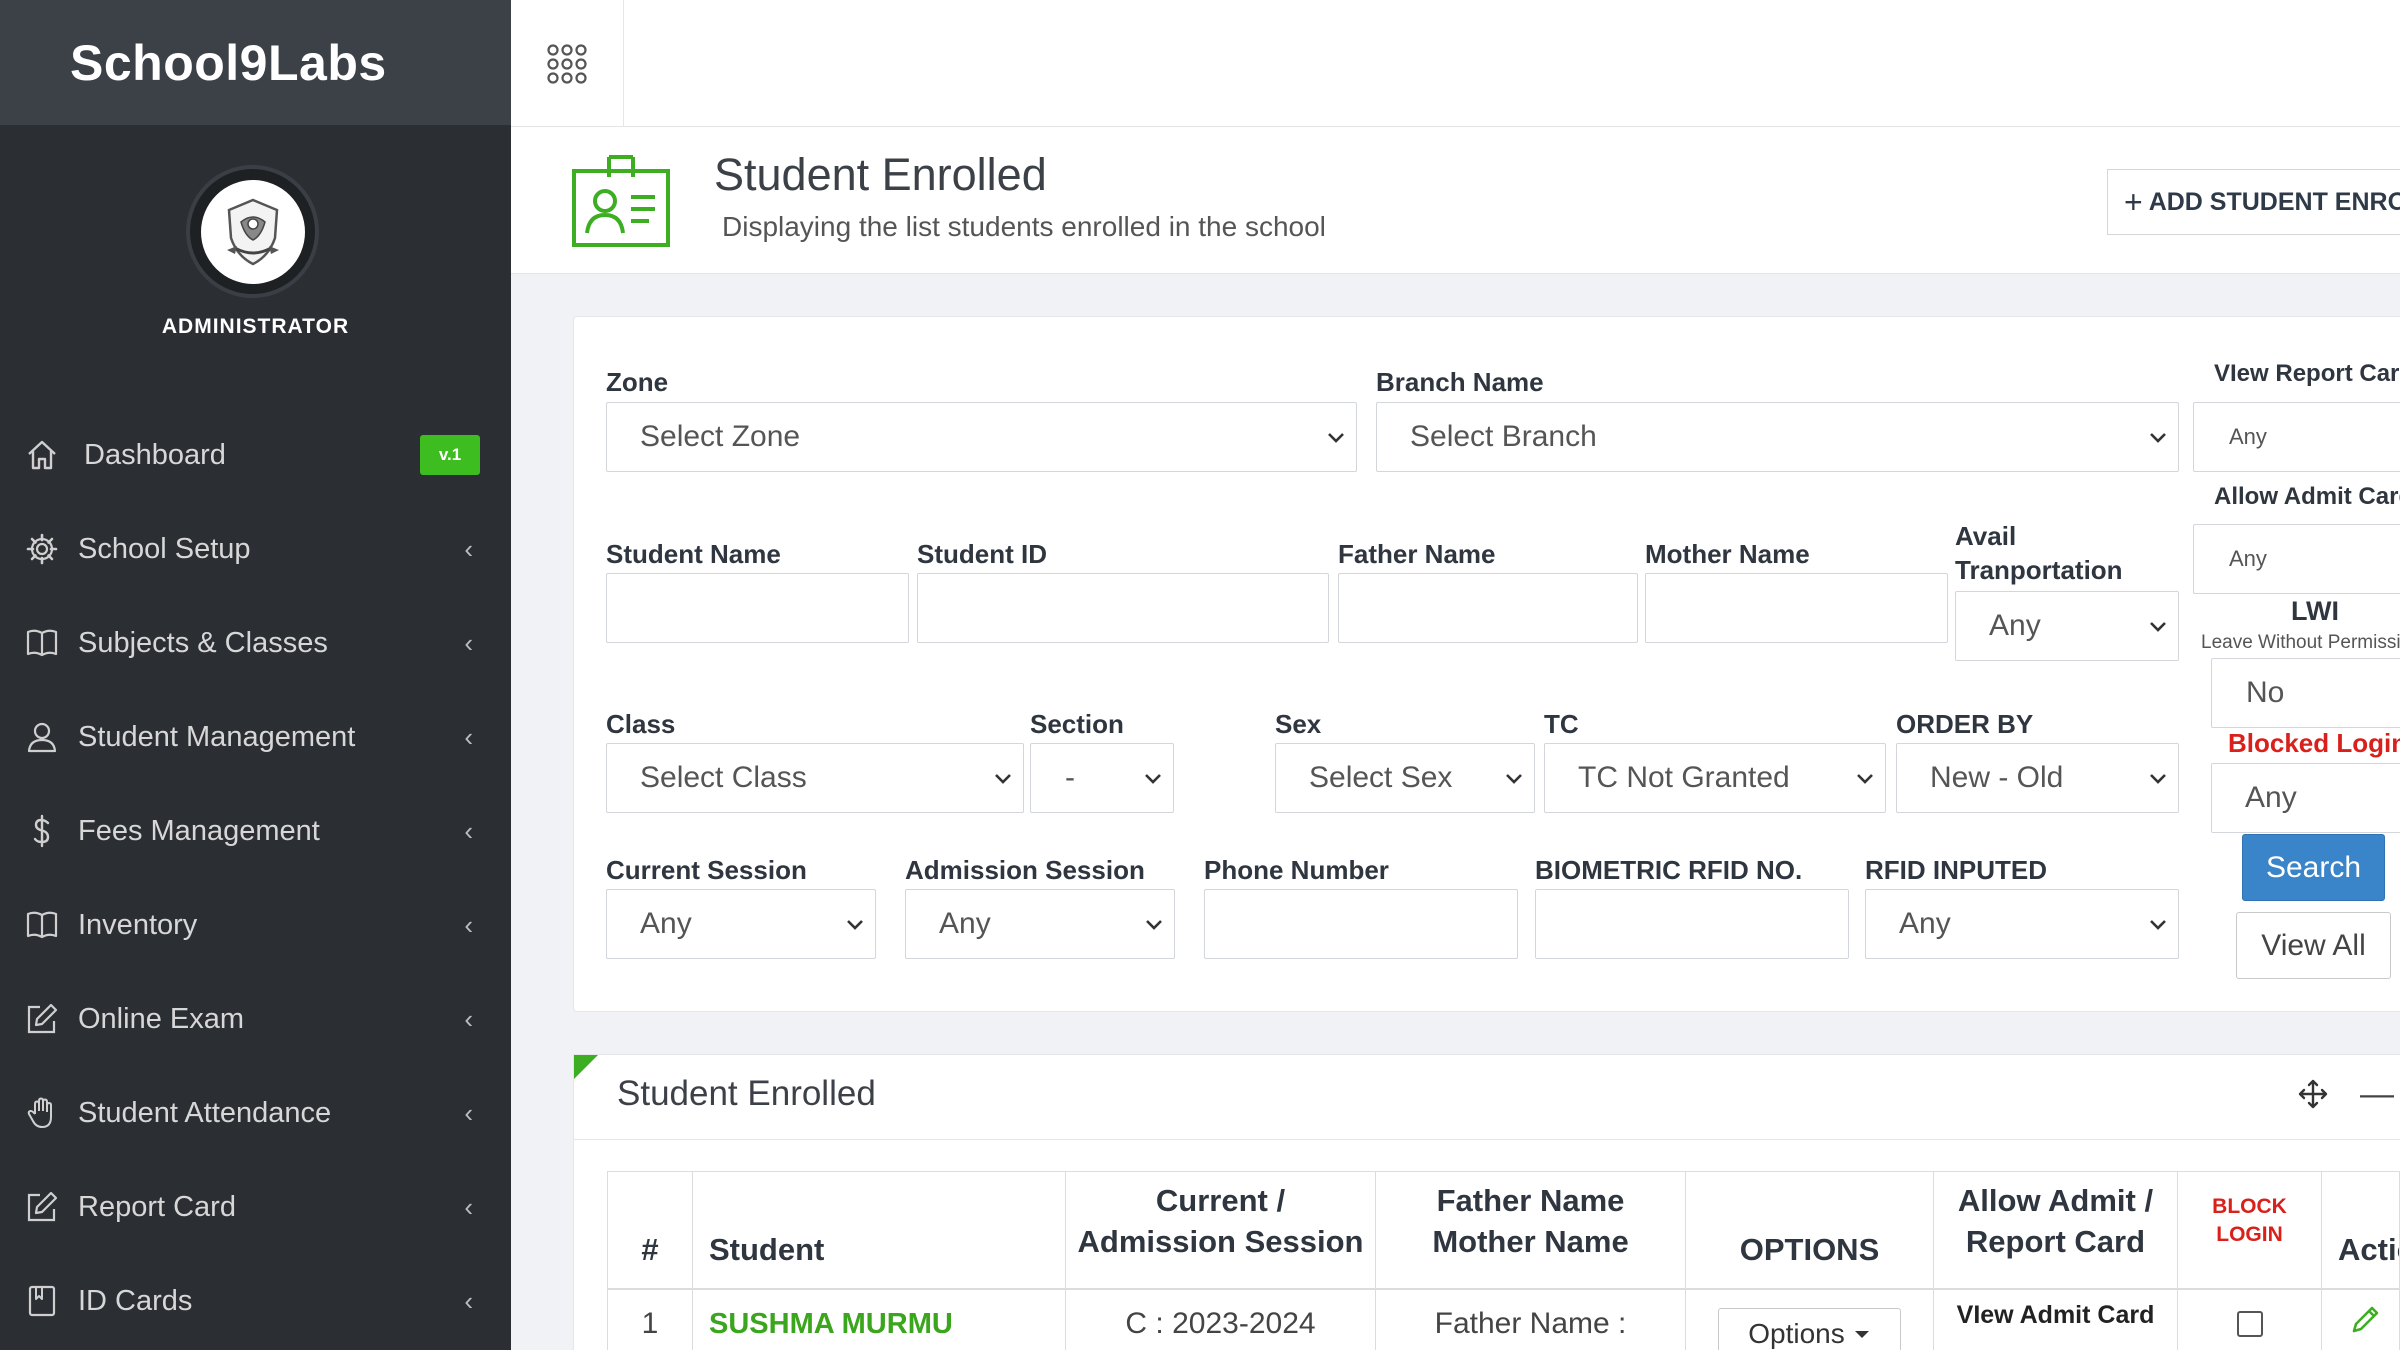 The width and height of the screenshot is (2400, 1350). What do you see at coordinates (1361, 924) in the screenshot?
I see `phone-number-input` at bounding box center [1361, 924].